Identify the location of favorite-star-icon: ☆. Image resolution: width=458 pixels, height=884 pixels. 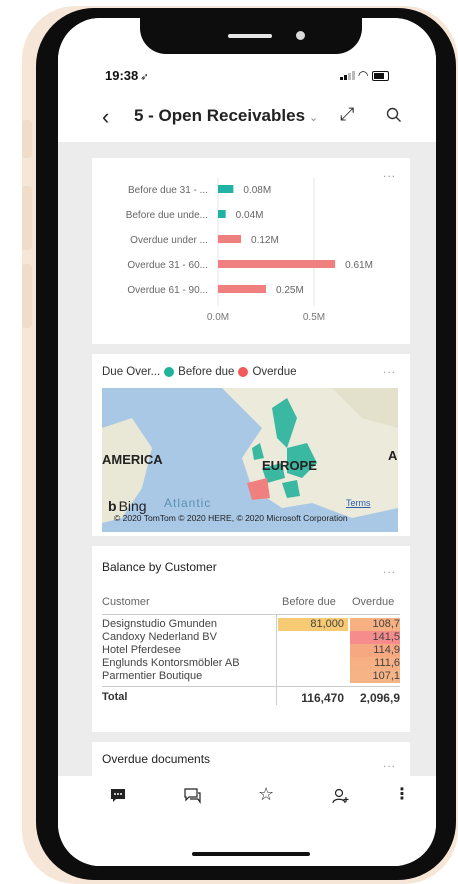
(266, 794).